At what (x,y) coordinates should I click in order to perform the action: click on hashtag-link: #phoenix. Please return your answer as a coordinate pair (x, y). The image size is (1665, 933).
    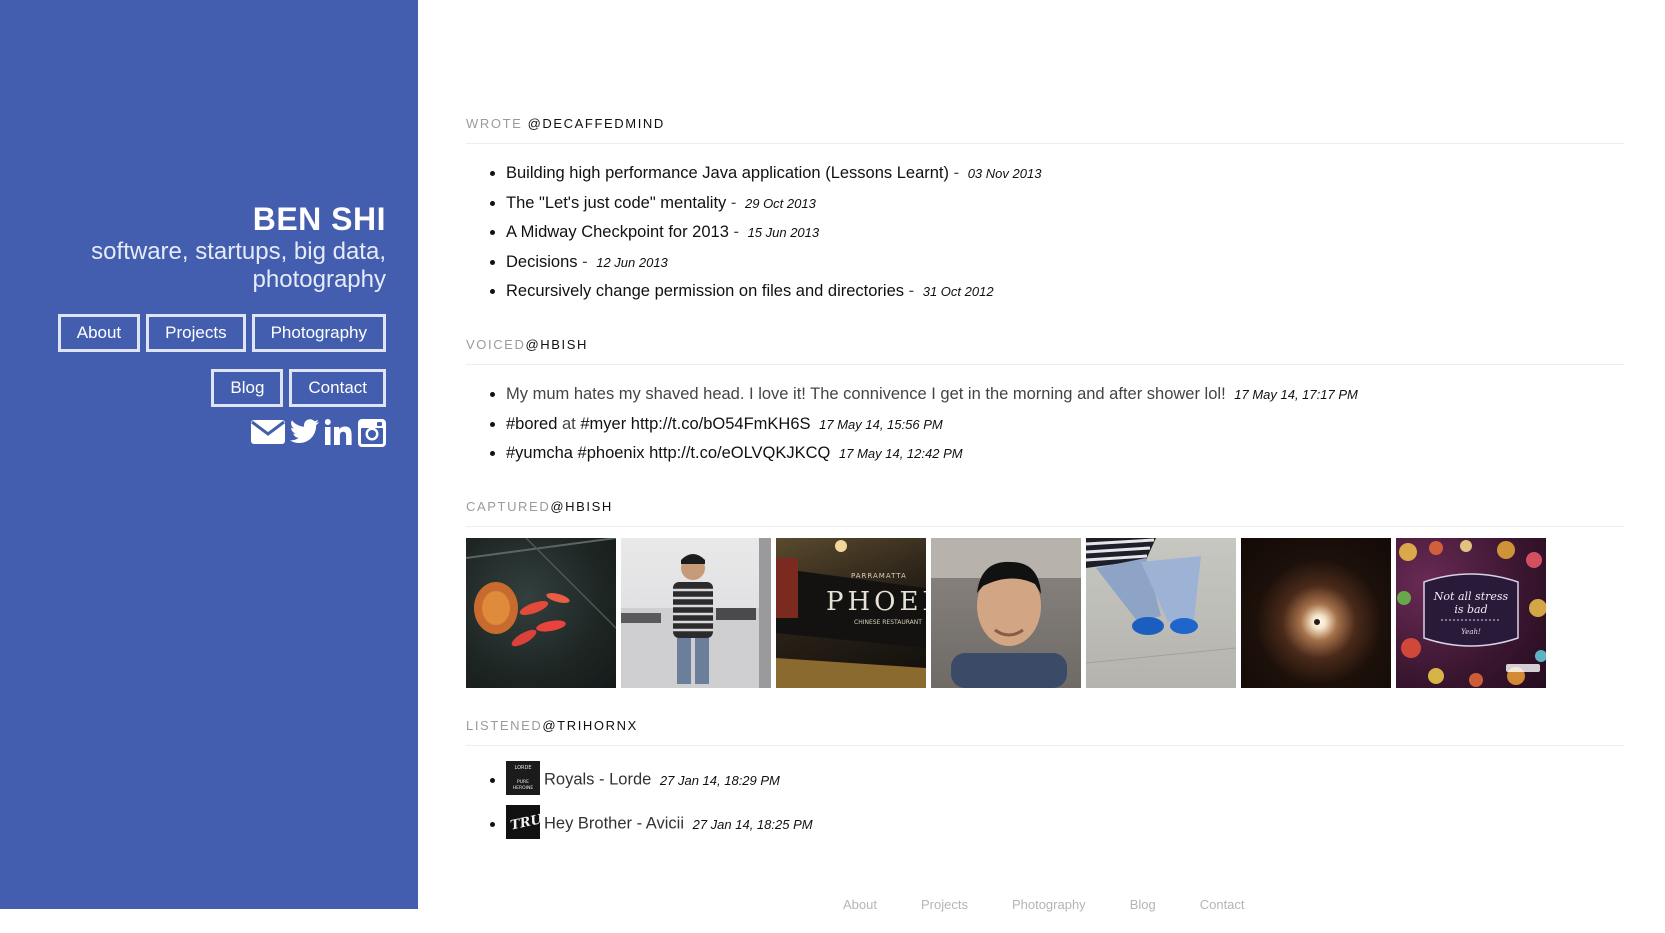
    Looking at the image, I should click on (611, 453).